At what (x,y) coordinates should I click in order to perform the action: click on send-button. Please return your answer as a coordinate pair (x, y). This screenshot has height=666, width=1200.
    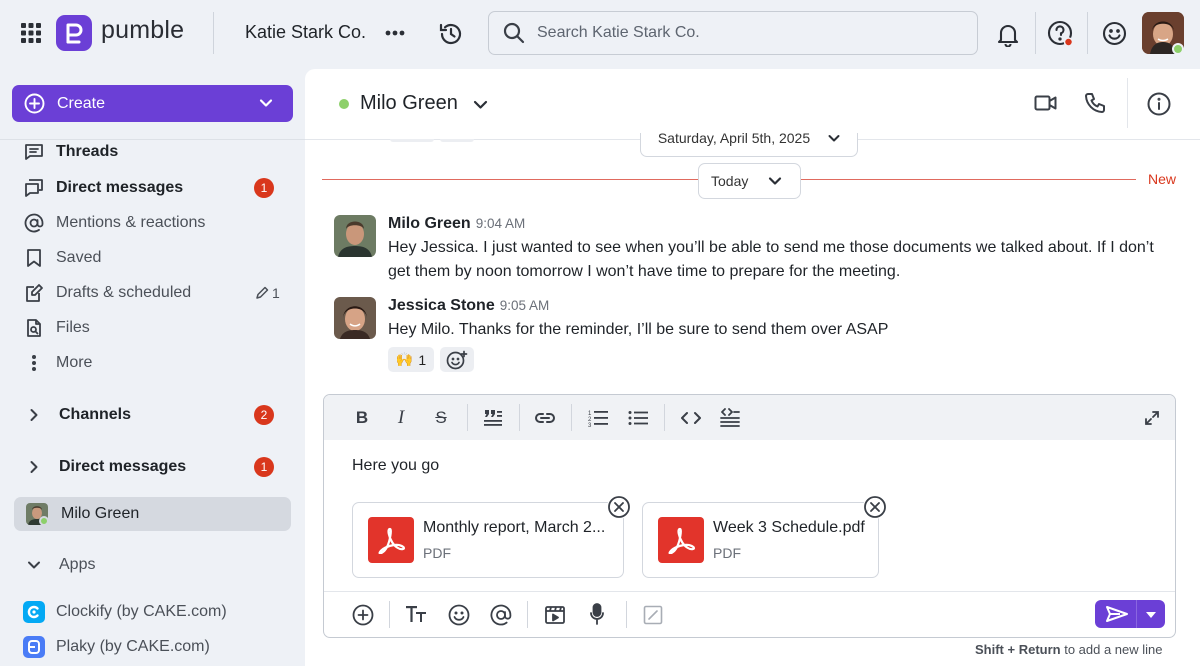
    Looking at the image, I should click on (1130, 614).